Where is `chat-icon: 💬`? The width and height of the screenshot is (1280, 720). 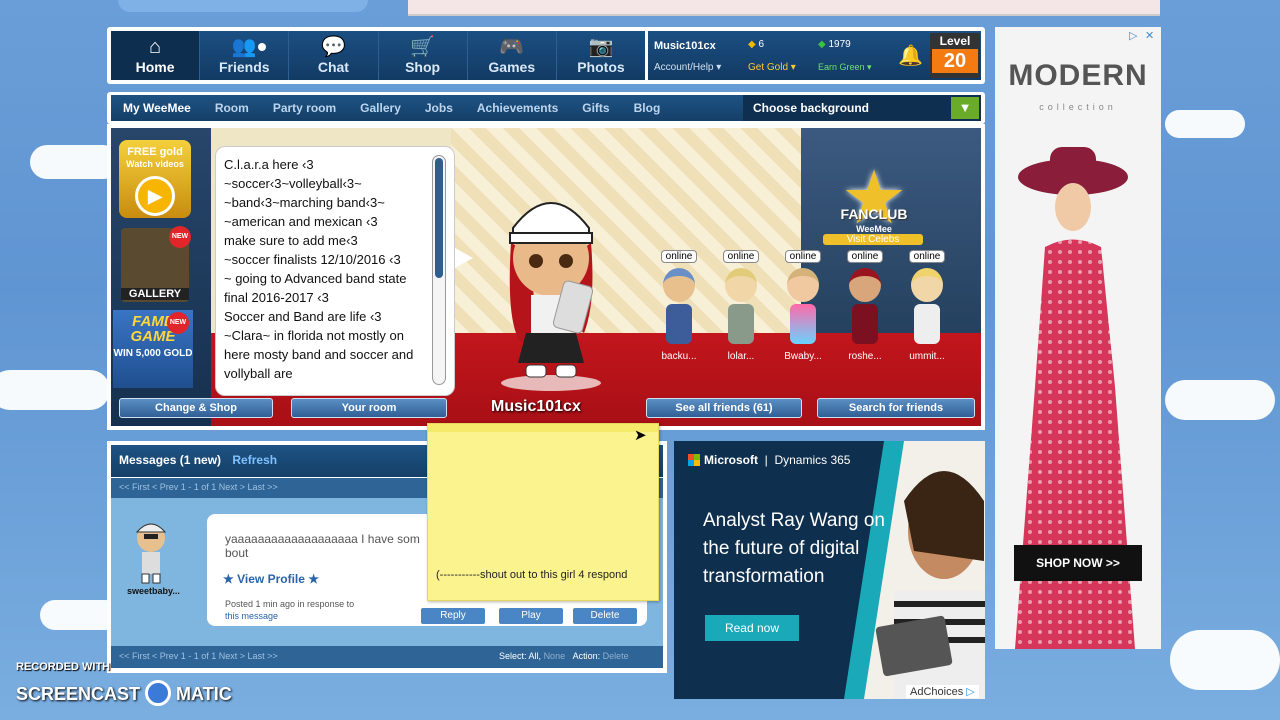
chat-icon: 💬 is located at coordinates (333, 47).